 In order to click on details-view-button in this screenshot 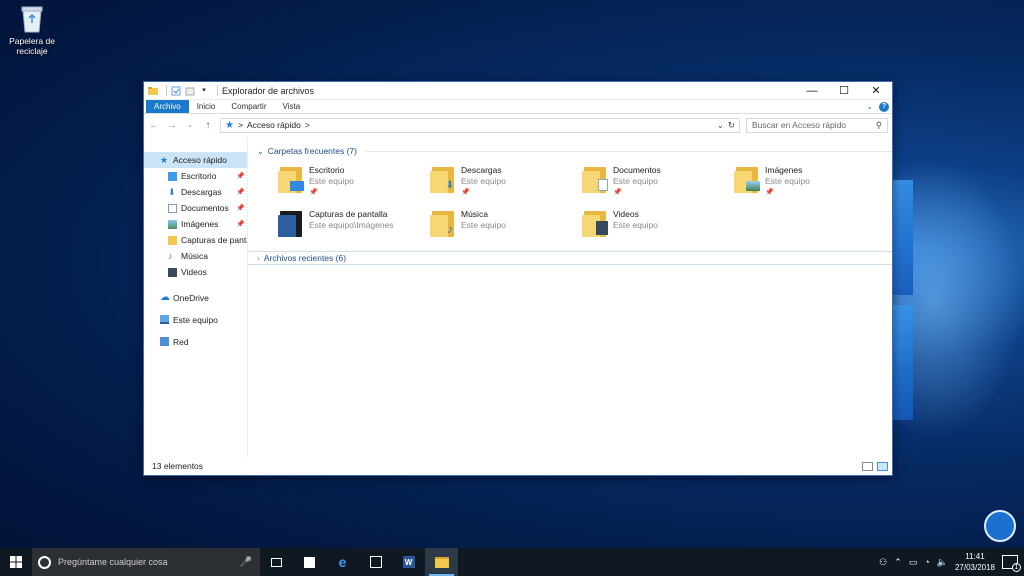, I will do `click(867, 466)`.